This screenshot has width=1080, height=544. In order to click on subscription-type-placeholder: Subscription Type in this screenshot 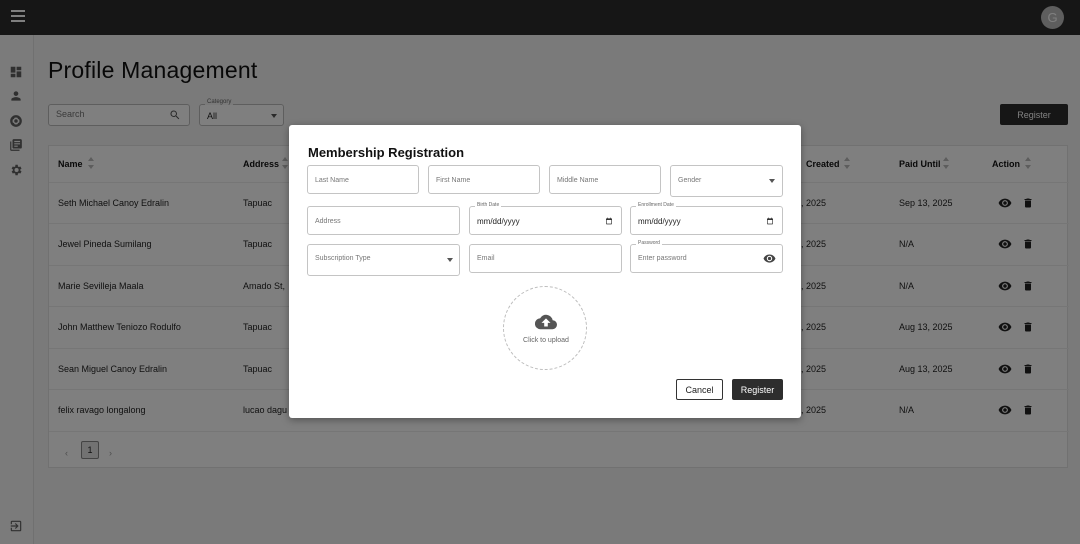, I will do `click(343, 258)`.